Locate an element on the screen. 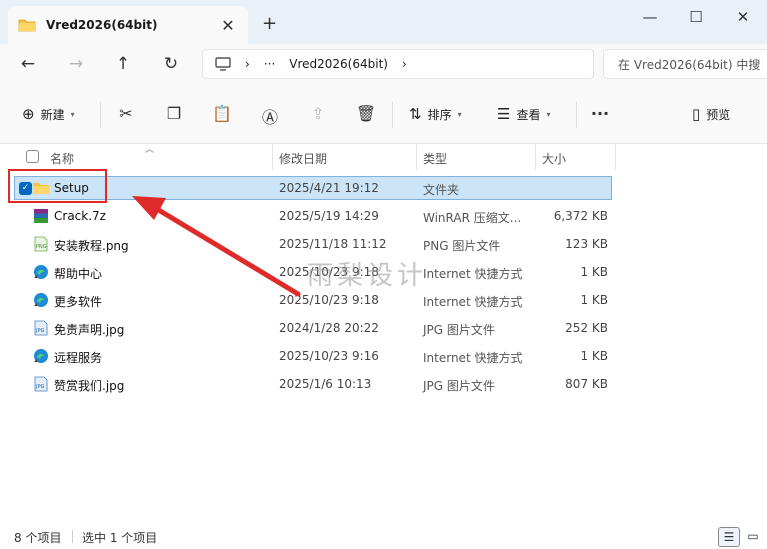  details-view-icon: ☰ is located at coordinates (729, 537).